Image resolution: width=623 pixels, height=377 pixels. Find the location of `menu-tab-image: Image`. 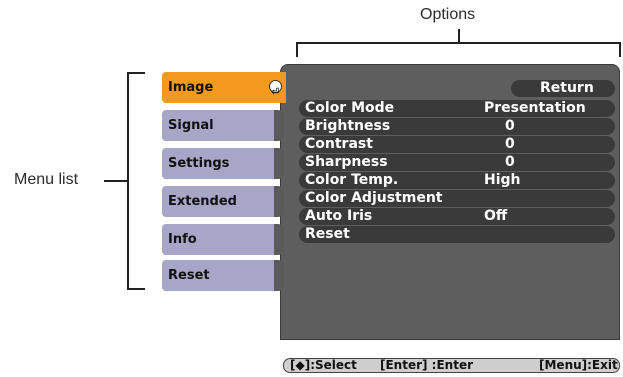

menu-tab-image: Image is located at coordinates (224, 90).